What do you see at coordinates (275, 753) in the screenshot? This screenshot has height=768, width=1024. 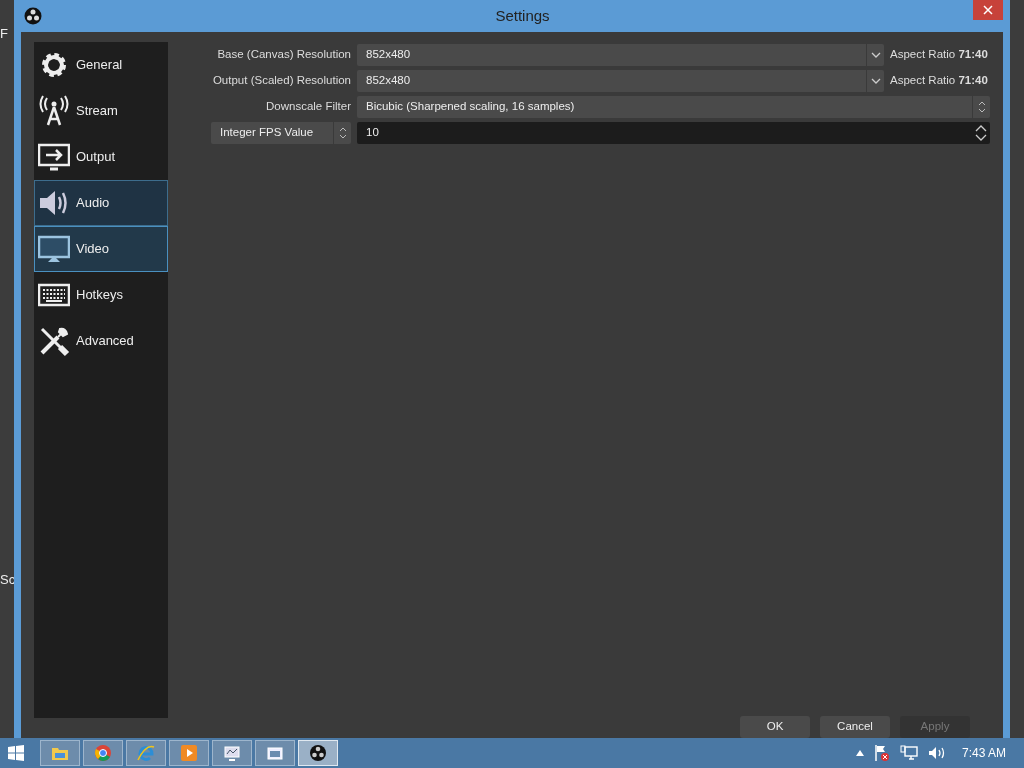 I see `window-icon` at bounding box center [275, 753].